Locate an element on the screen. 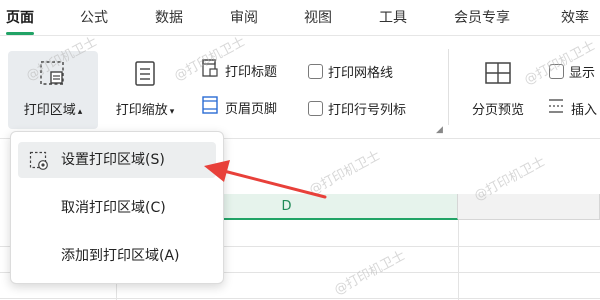  header-footer-label: 页眉页脚 is located at coordinates (251, 109).